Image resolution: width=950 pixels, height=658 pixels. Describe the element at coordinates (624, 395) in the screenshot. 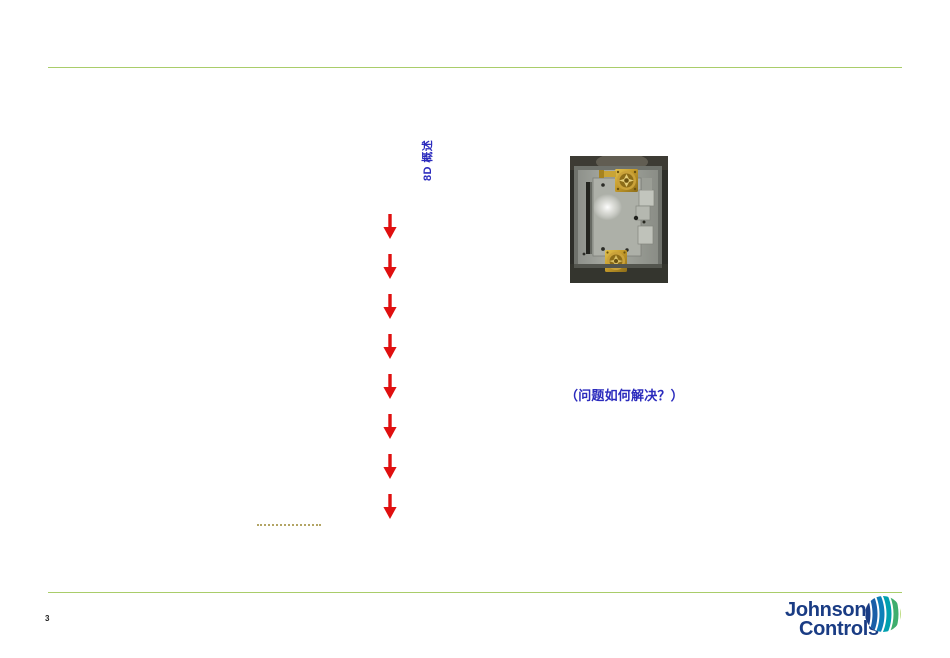

I see `caption-how-to-solve: （问题如何解决？）` at that location.